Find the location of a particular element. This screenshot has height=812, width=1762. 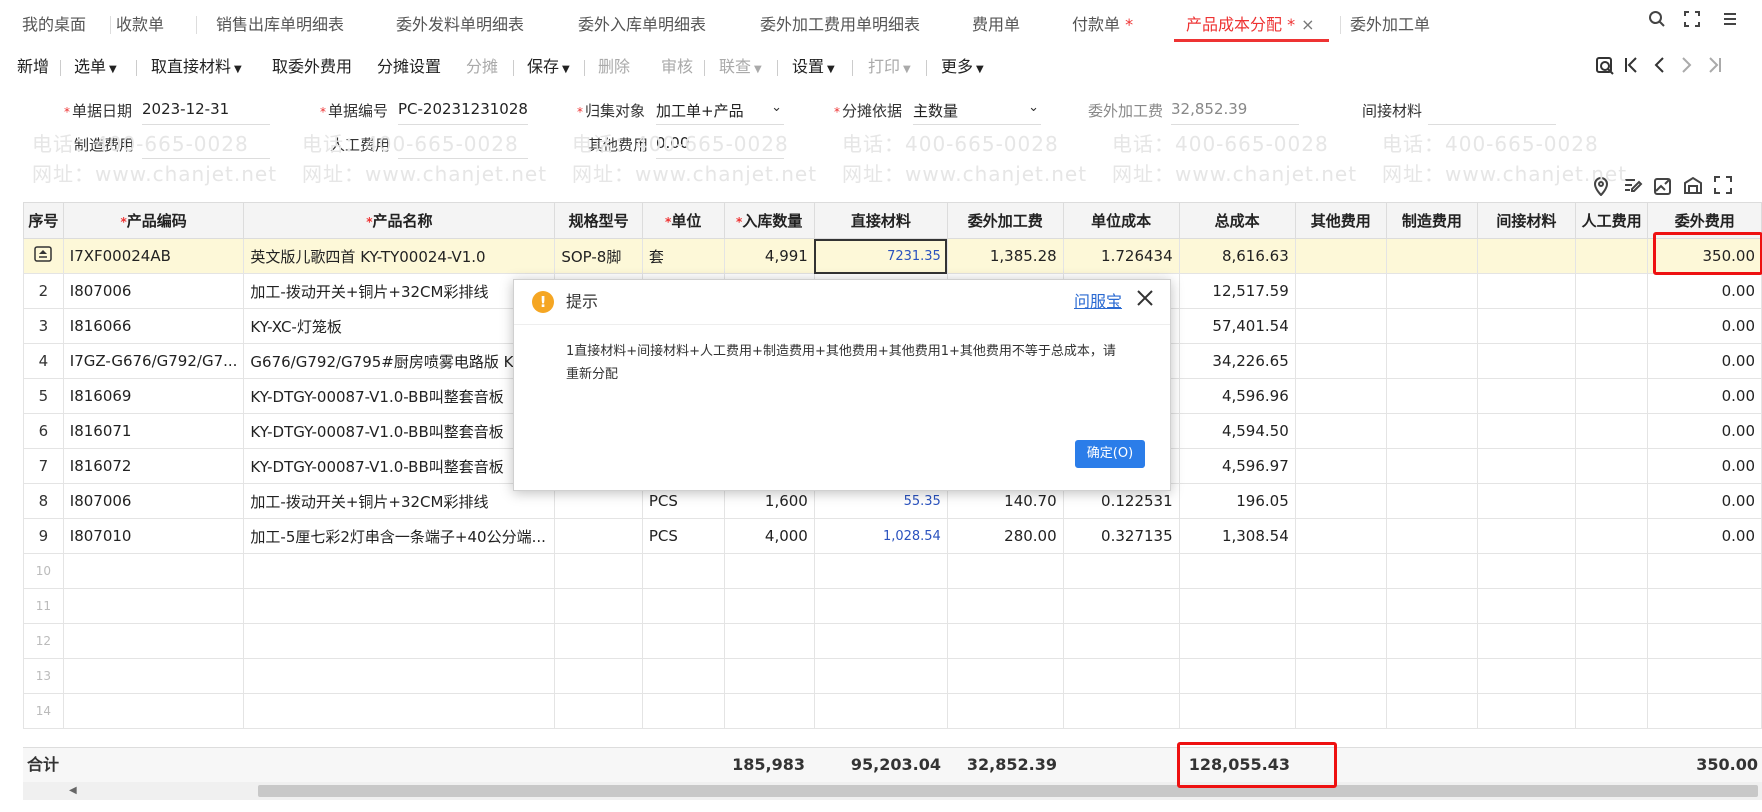

cell-direct-material: 1,028.54 is located at coordinates (880, 536).